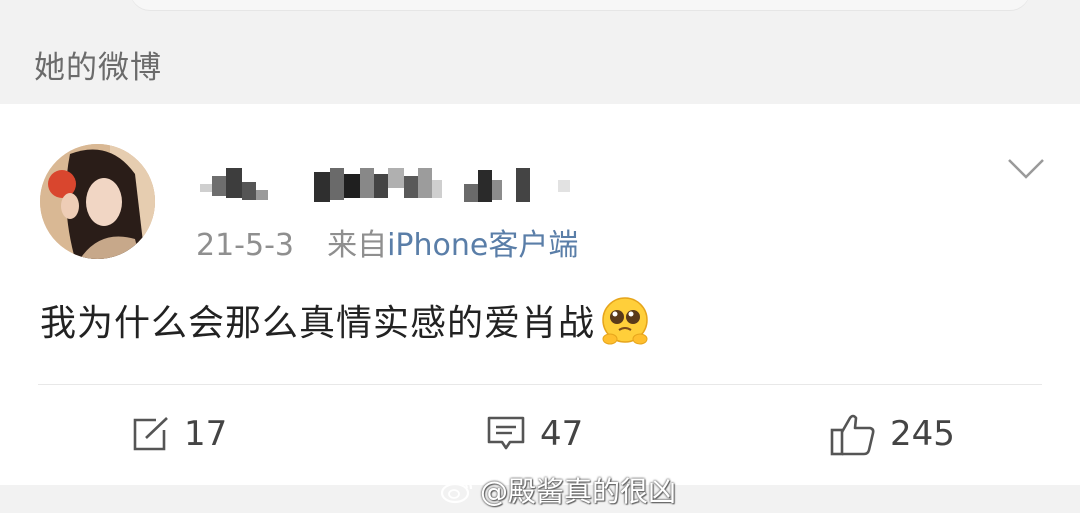  Describe the element at coordinates (852, 435) in the screenshot. I see `thumbs-up-icon` at that location.